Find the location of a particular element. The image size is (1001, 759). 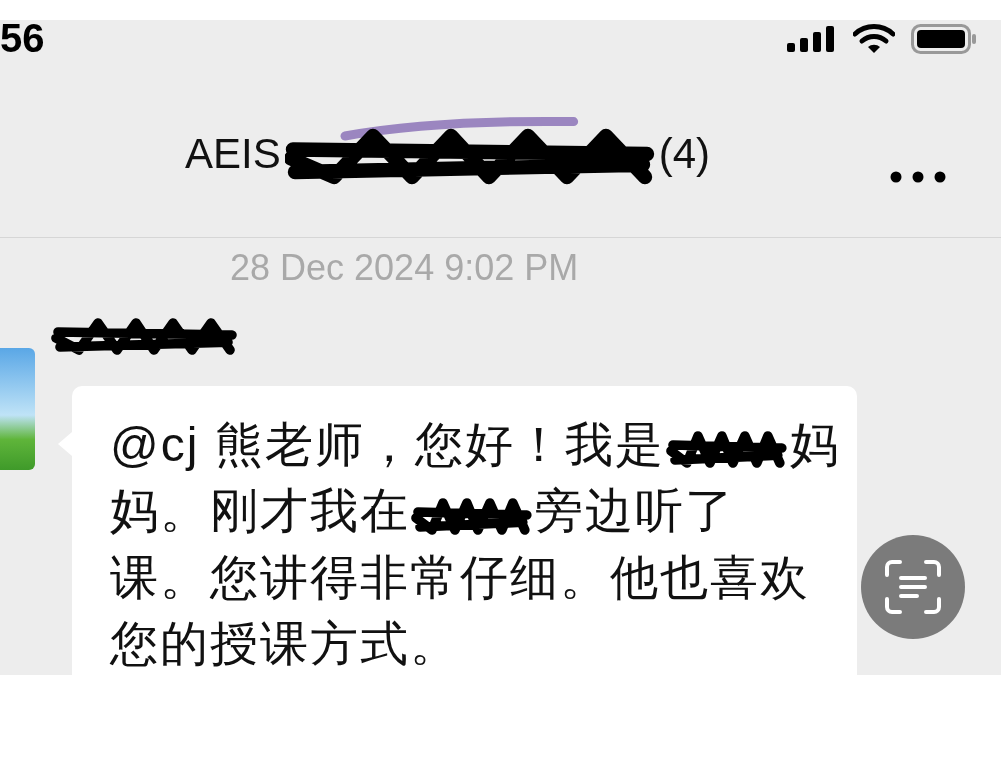

avatar-placeholder is located at coordinates (17, 409).